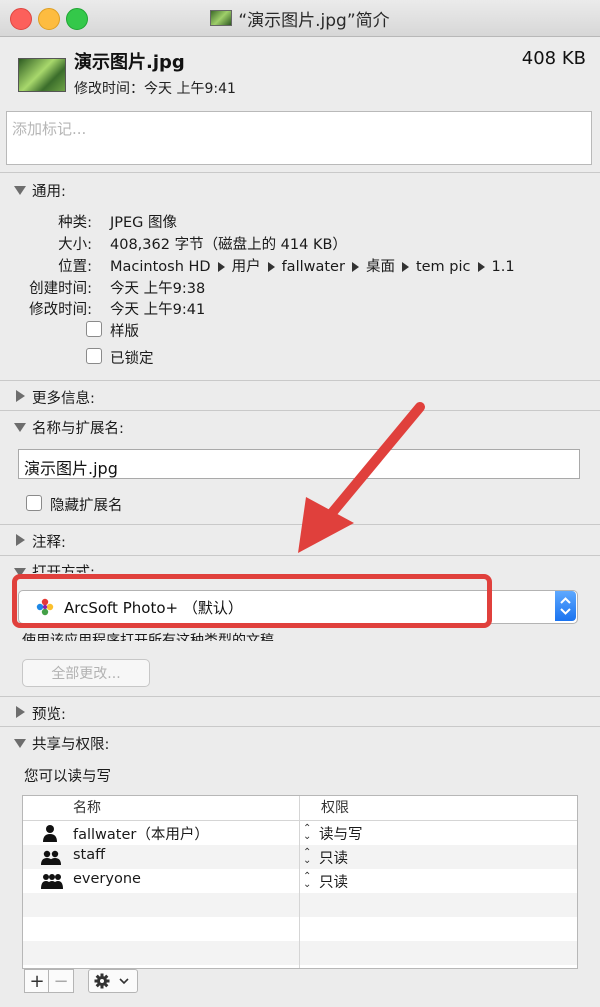  Describe the element at coordinates (75, 223) in the screenshot. I see `kind-label: 种类:` at that location.